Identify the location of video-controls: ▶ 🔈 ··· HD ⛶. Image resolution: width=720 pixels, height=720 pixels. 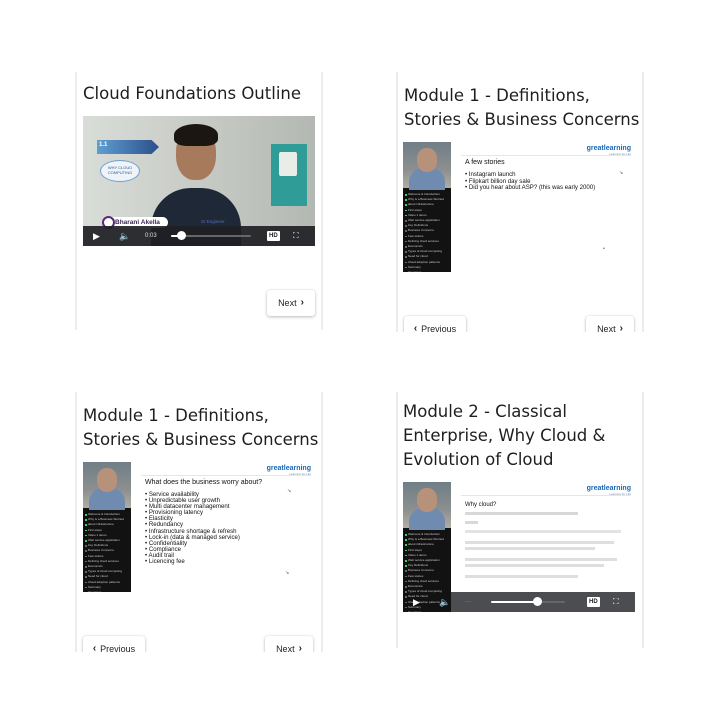
(524, 602).